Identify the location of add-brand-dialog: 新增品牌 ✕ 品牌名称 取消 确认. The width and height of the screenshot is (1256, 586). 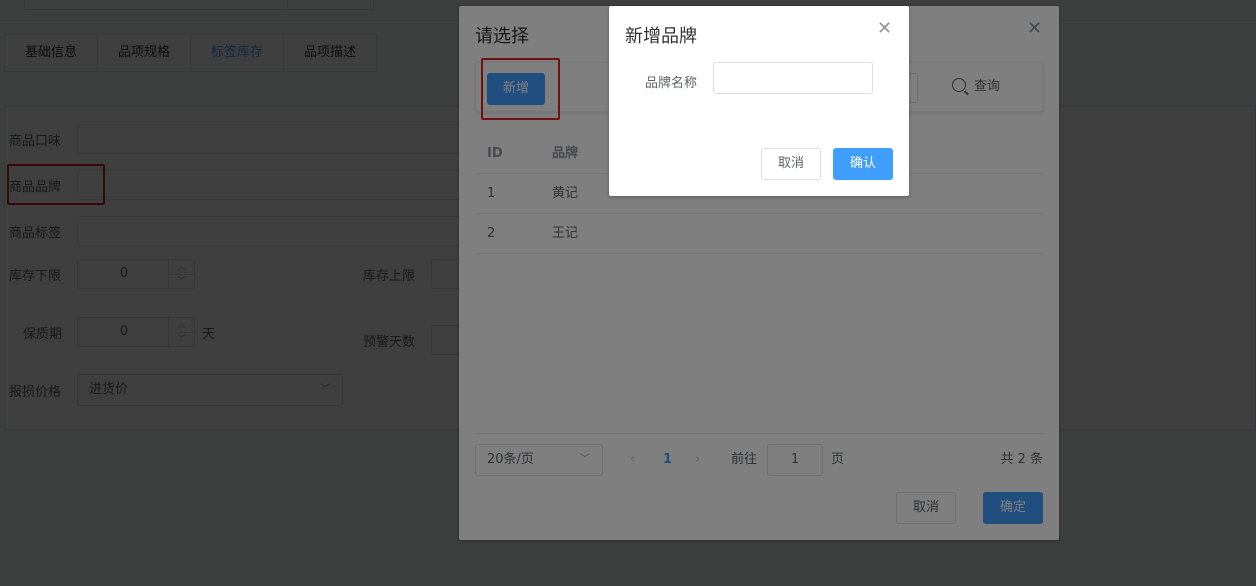
(759, 101).